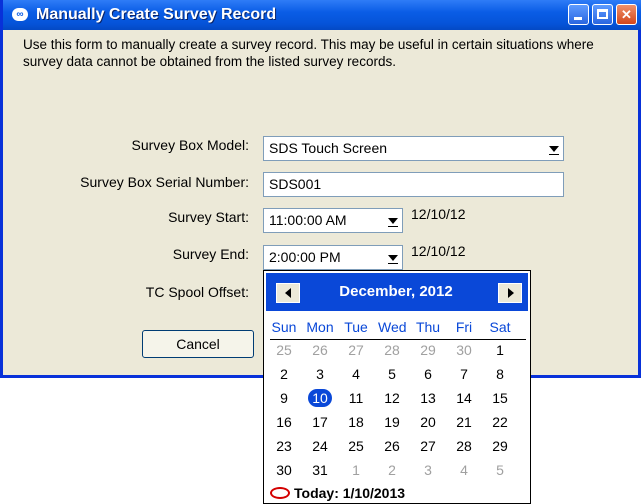 This screenshot has height=504, width=641. Describe the element at coordinates (438, 214) in the screenshot. I see `start-date: 12/10/12` at that location.